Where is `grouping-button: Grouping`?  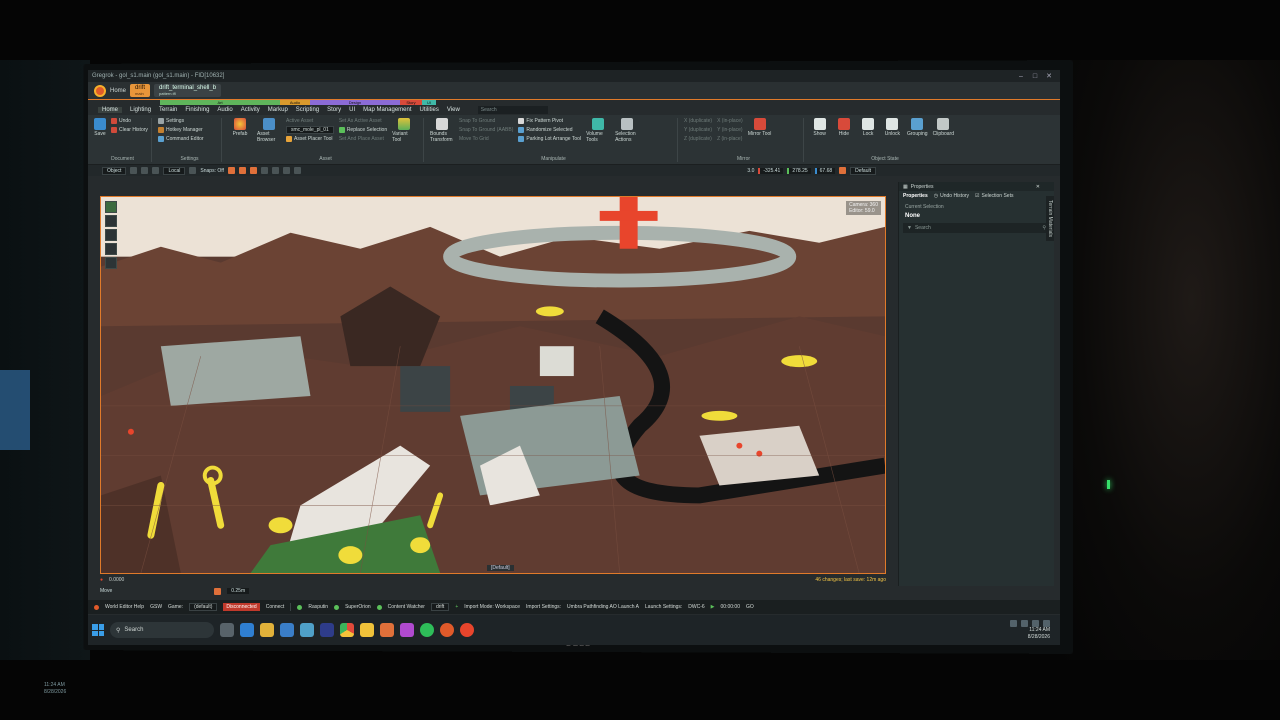 grouping-button: Grouping is located at coordinates (917, 127).